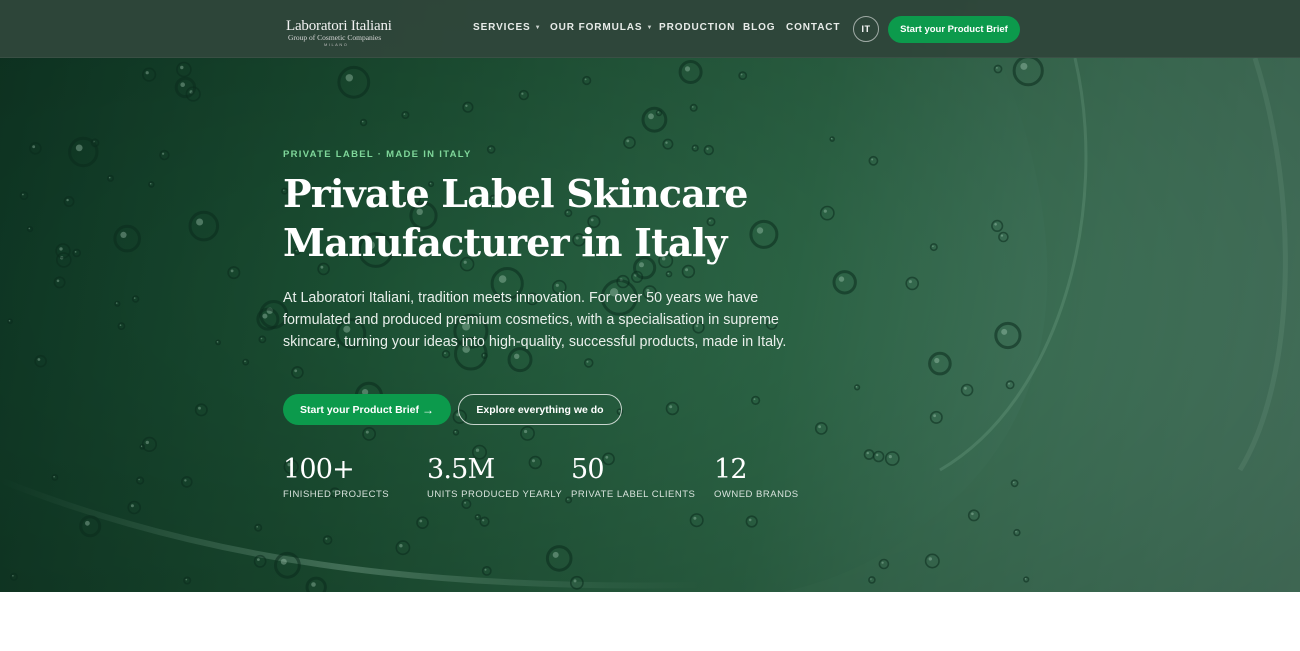 Image resolution: width=1300 pixels, height=651 pixels. I want to click on header-product-brief-button: Start your Product Brief, so click(954, 29).